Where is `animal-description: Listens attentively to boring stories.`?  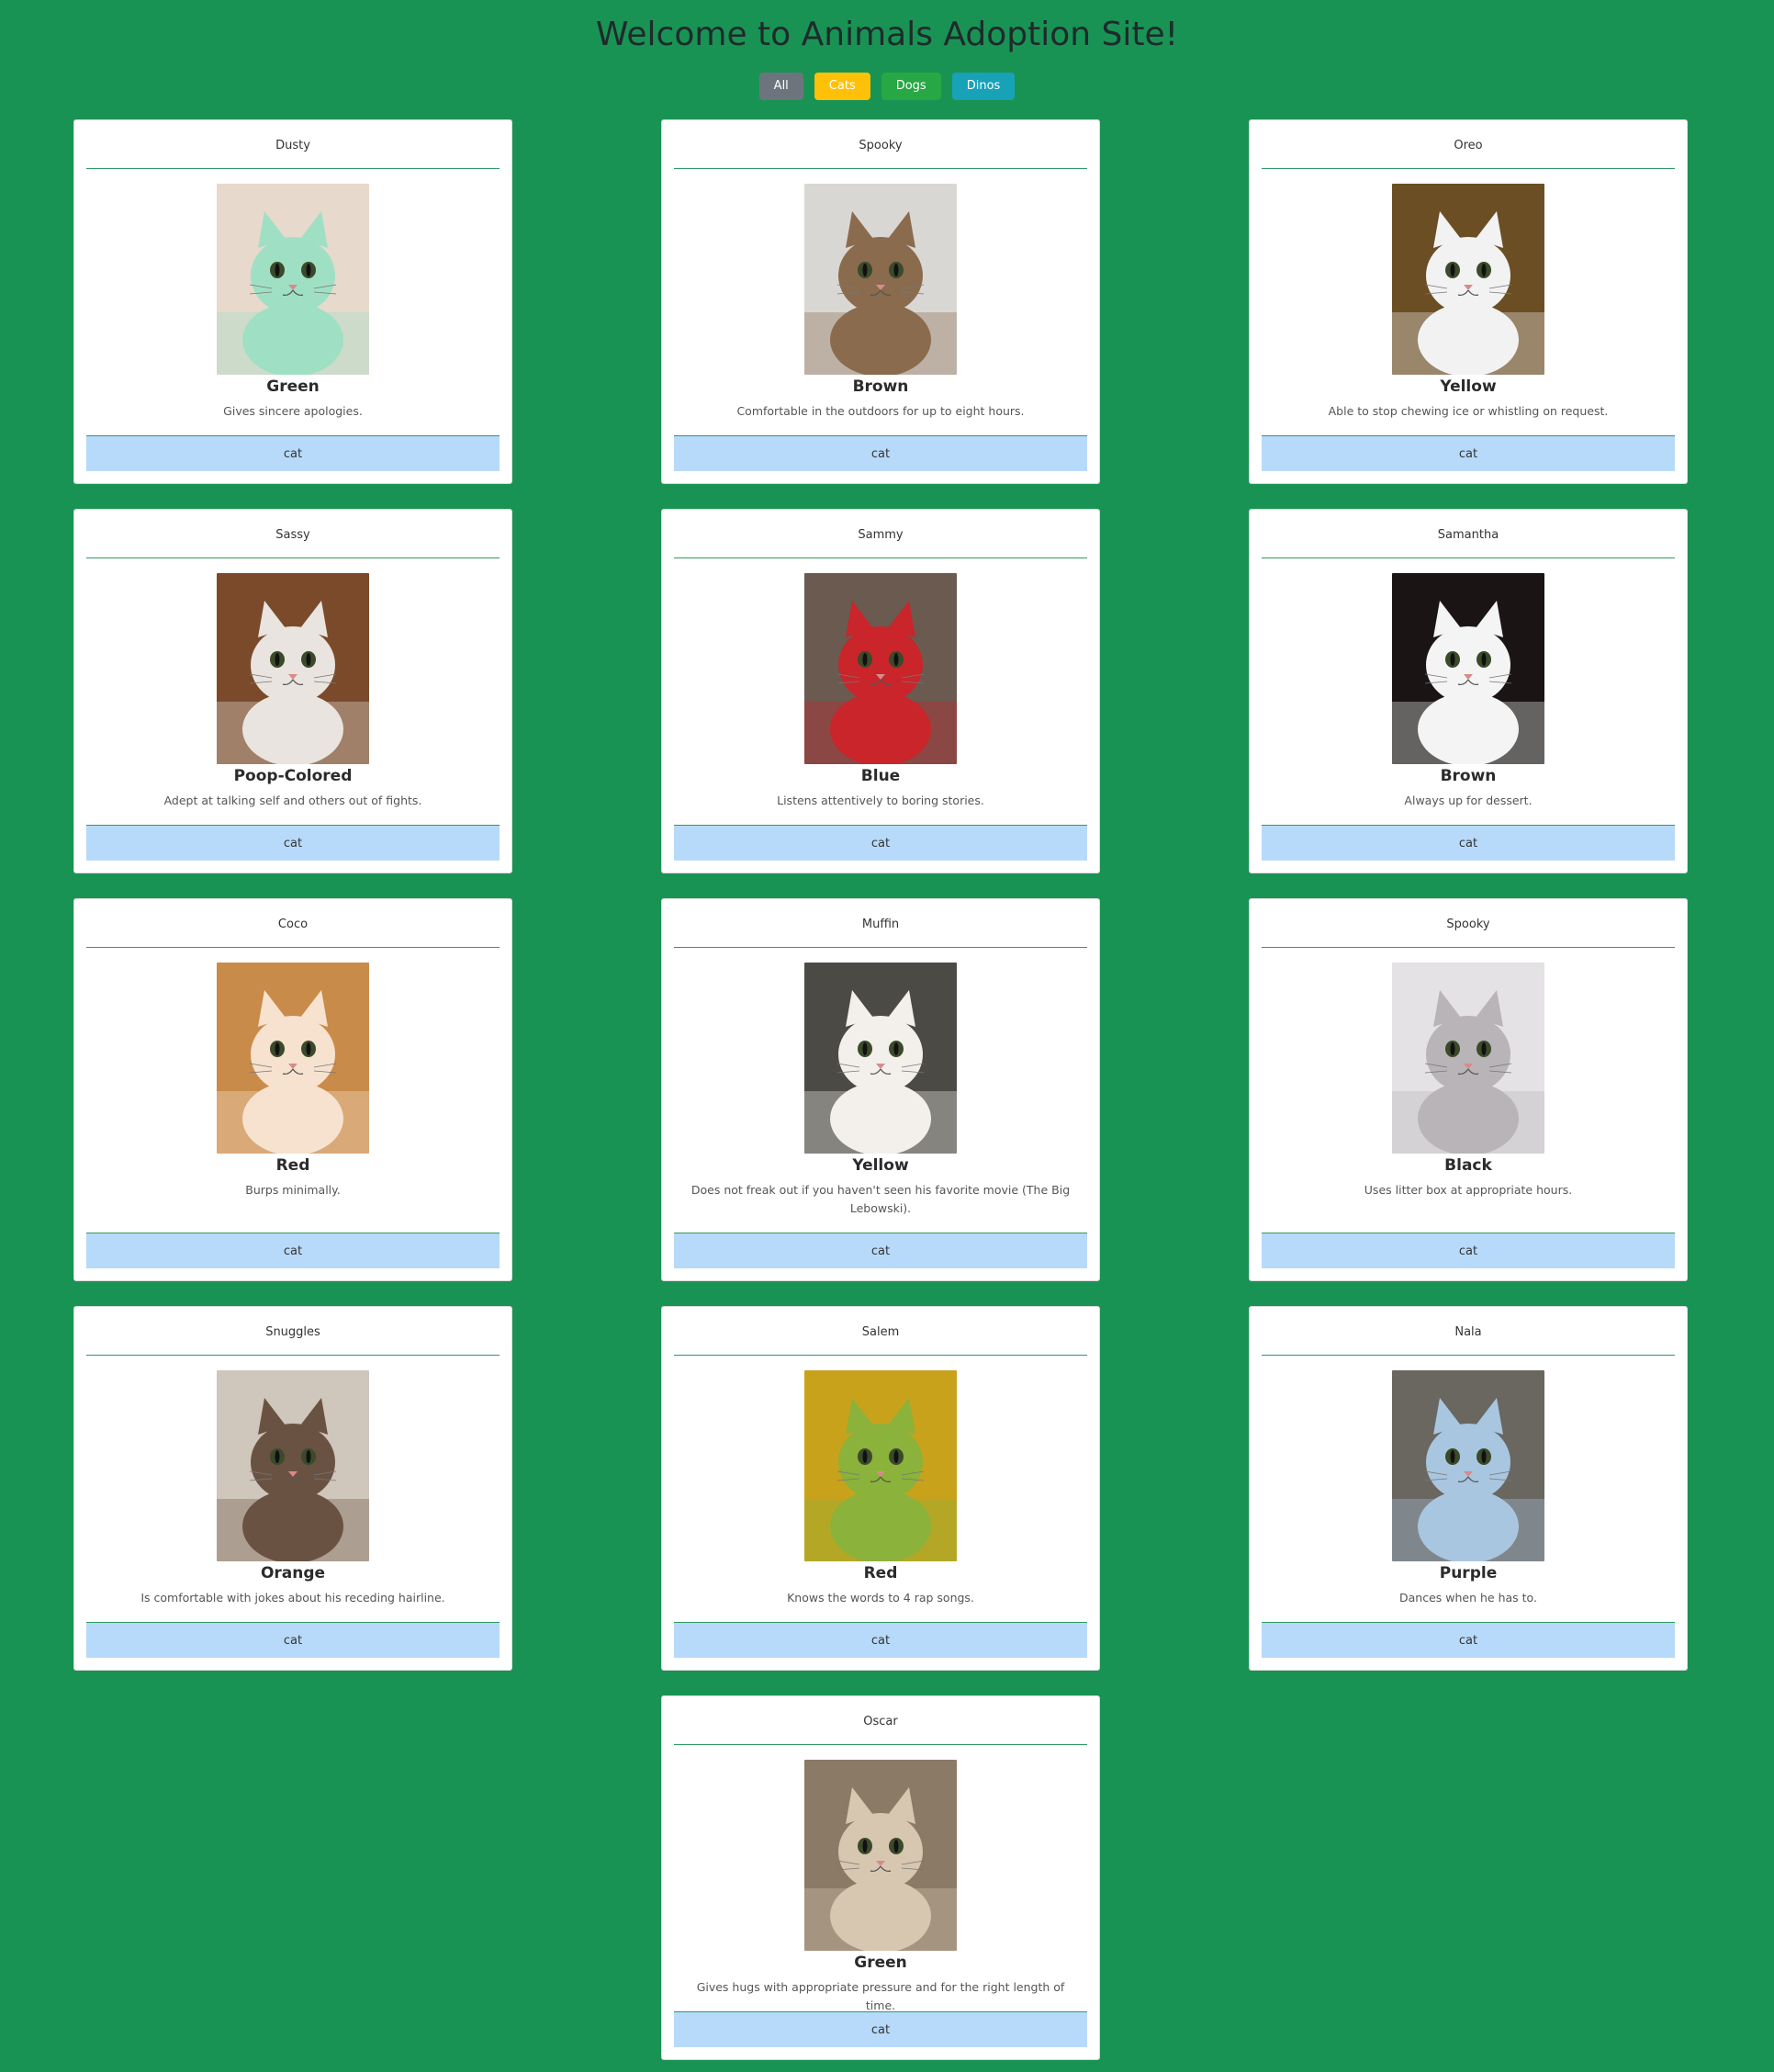 animal-description: Listens attentively to boring stories. is located at coordinates (881, 800).